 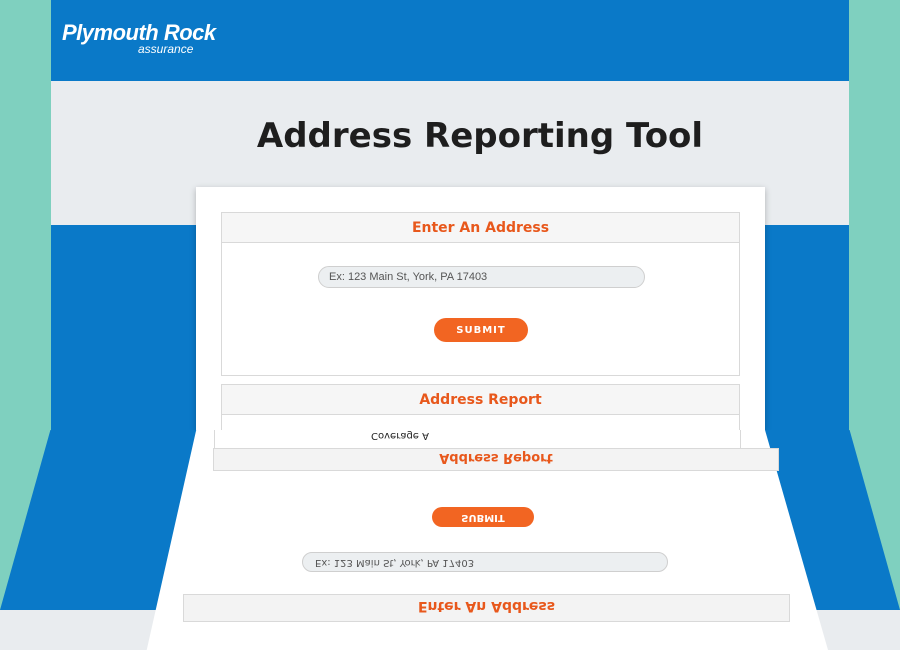 I want to click on reflection-report-heading: Address Report, so click(x=496, y=457).